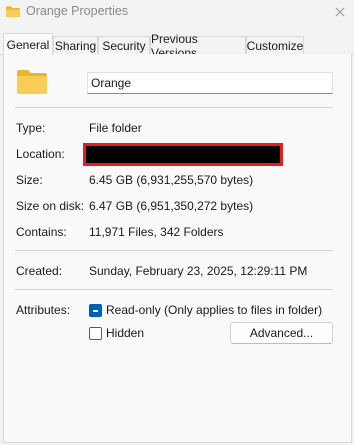  I want to click on hidden-label: Hidden, so click(125, 333).